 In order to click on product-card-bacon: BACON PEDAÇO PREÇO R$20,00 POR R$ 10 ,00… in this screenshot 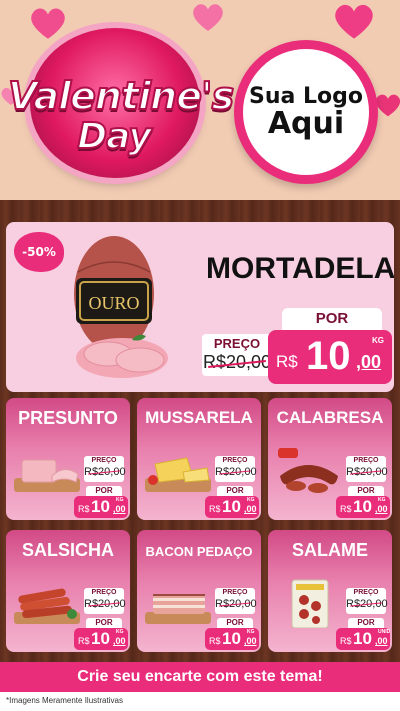, I will do `click(199, 591)`.